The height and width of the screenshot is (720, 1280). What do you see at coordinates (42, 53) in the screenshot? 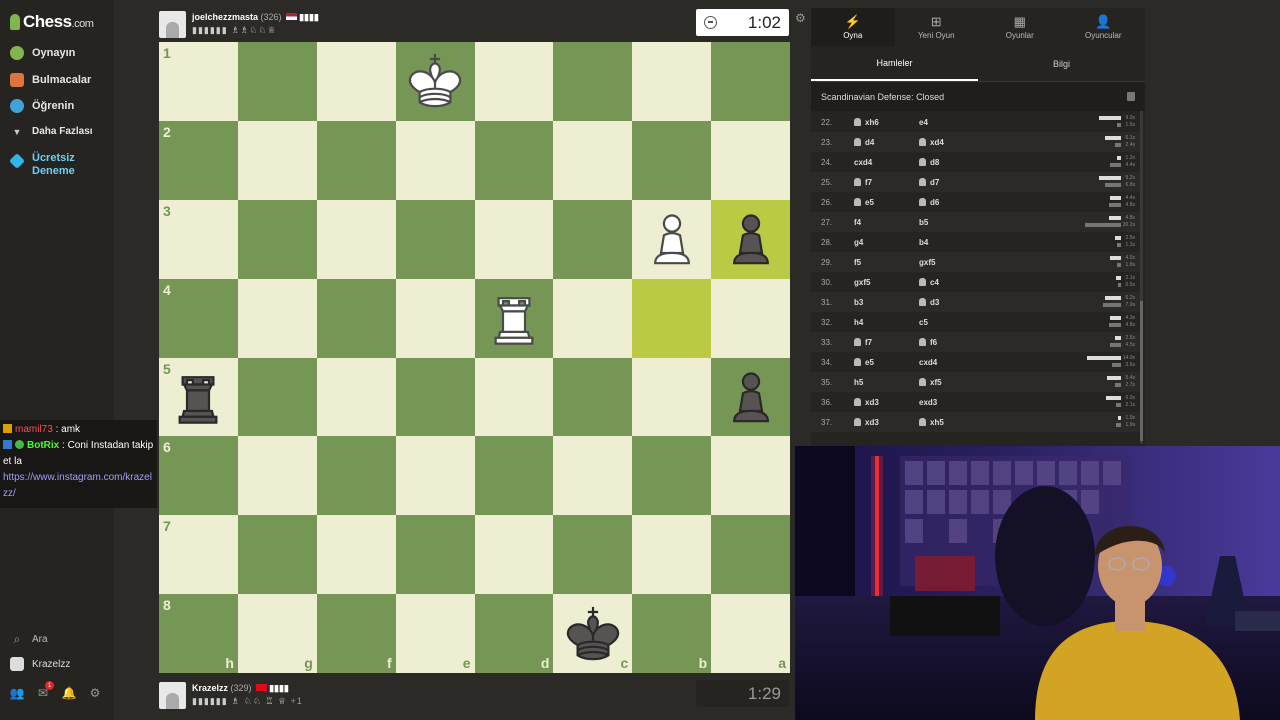
I see `sidebar-item-play: Oynayın` at bounding box center [42, 53].